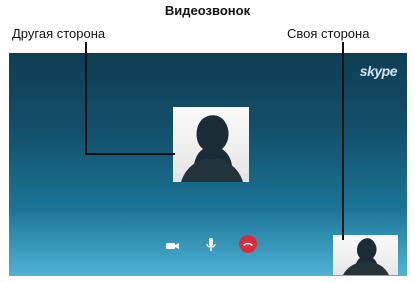  I want to click on self-video-tile, so click(365, 255).